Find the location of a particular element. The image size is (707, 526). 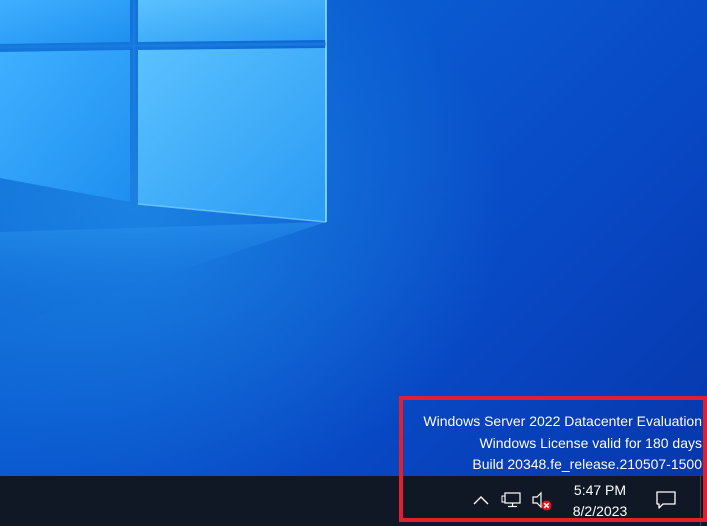

action-center-button is located at coordinates (666, 500).